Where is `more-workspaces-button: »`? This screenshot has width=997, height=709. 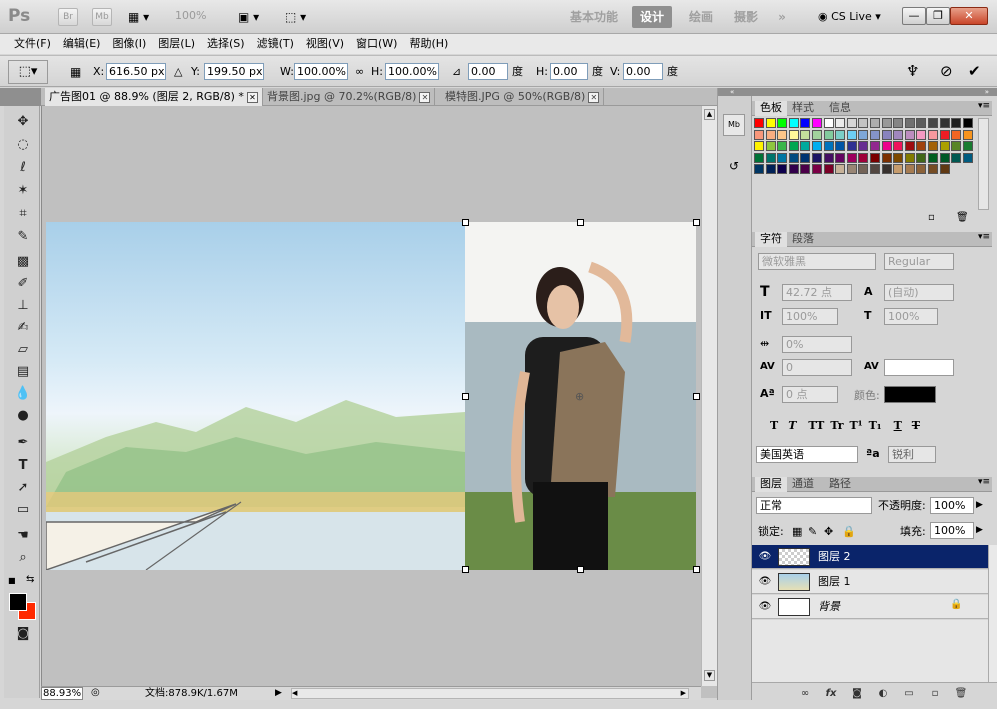 more-workspaces-button: » is located at coordinates (782, 17).